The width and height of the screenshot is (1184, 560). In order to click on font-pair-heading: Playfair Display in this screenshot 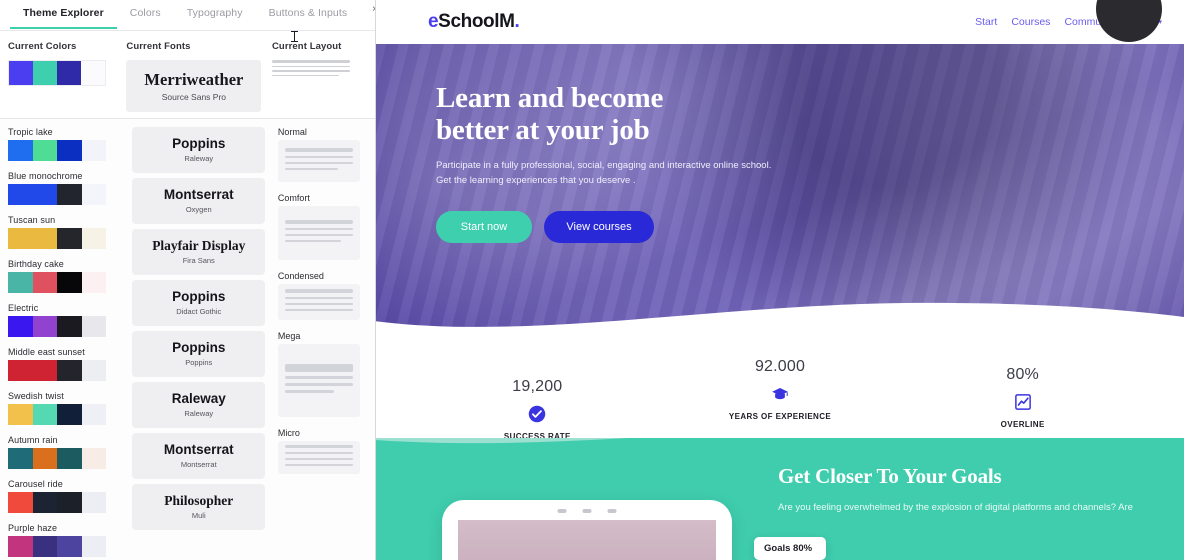, I will do `click(199, 246)`.